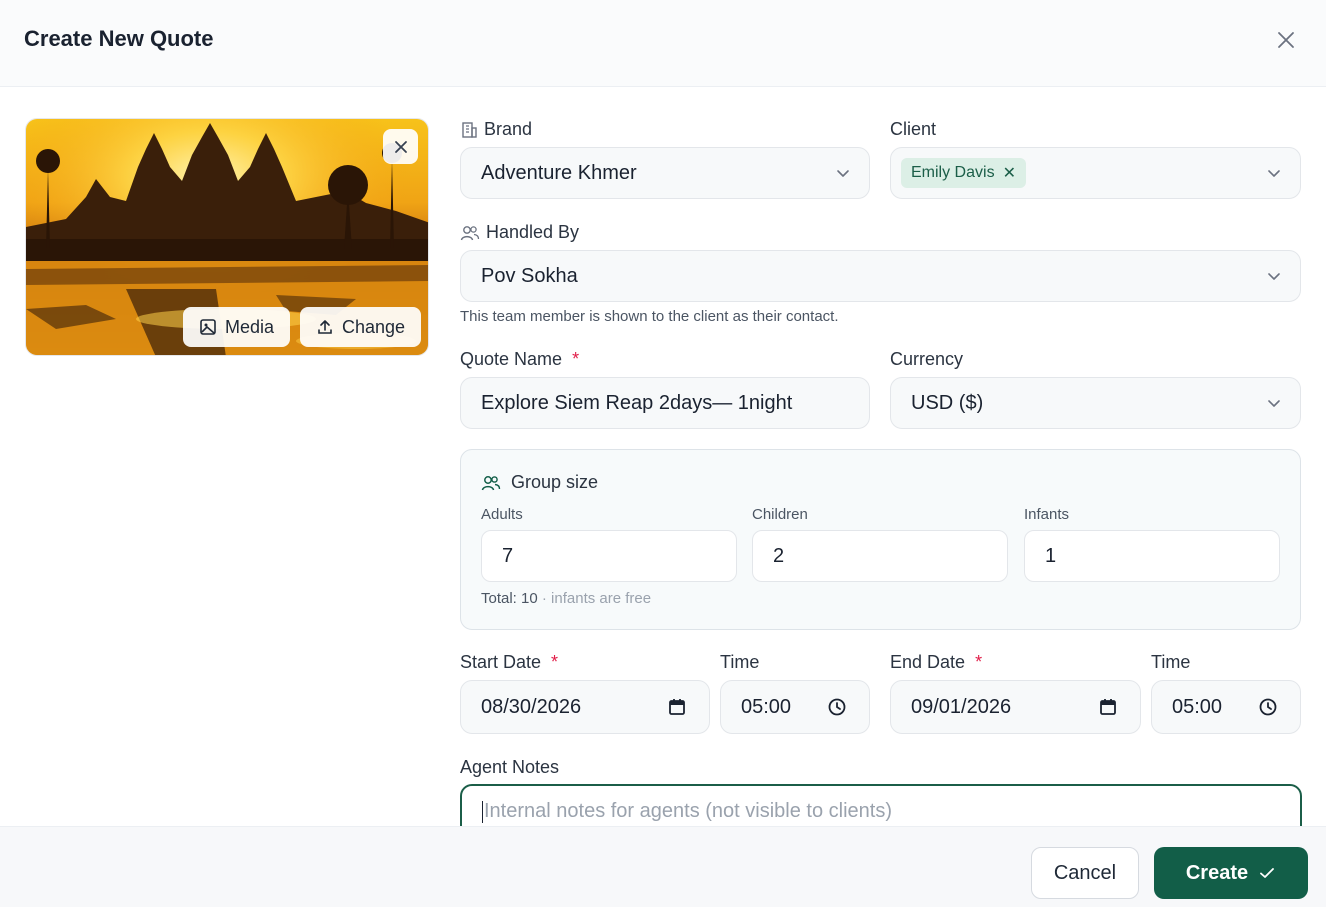  Describe the element at coordinates (1231, 873) in the screenshot. I see `create-button: Create` at that location.